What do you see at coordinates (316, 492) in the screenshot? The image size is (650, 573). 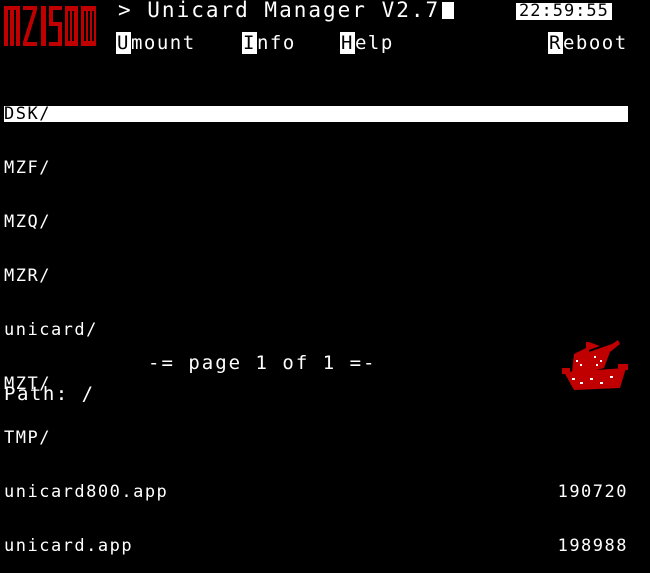 I see `file-row-unicard800-app: unicard800.app 190720` at bounding box center [316, 492].